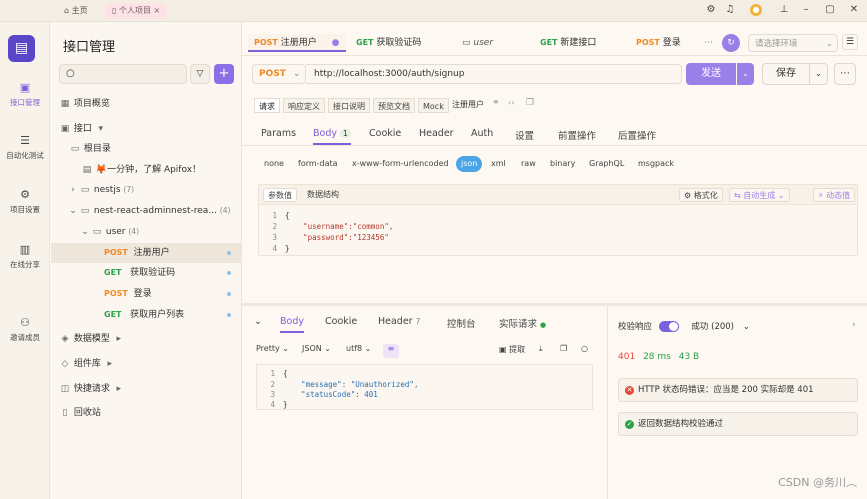 The width and height of the screenshot is (867, 499). I want to click on home-tab: ⌂ 主页, so click(76, 11).